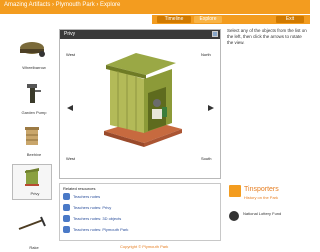 This screenshot has width=320, height=252. Describe the element at coordinates (34, 247) in the screenshot. I see `sidebar-item-label: Rake` at that location.